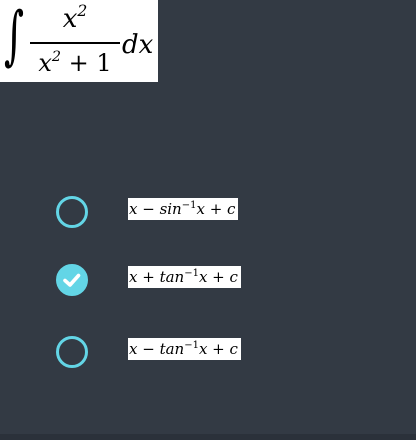  I want to click on radio-button-2-selected, so click(72, 280).